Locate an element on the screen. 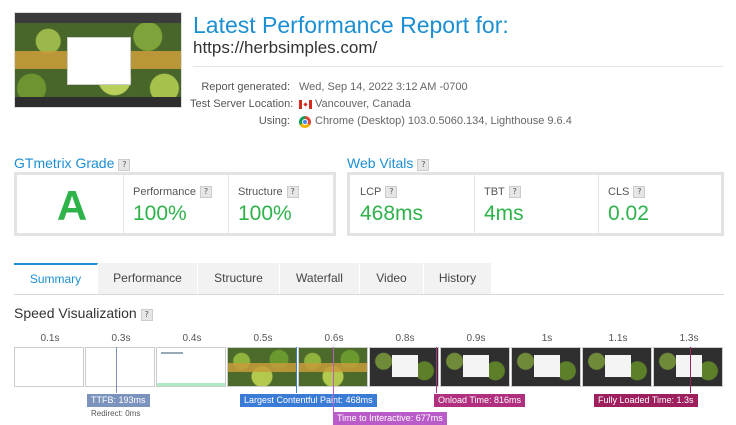  lcp-label: LCP? is located at coordinates (379, 192).